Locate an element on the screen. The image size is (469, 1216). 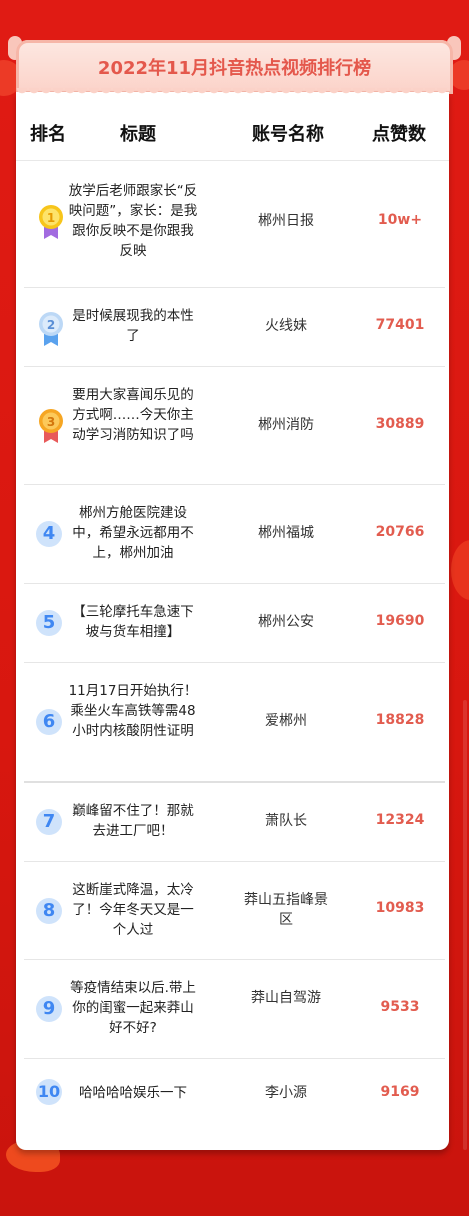
rank-badge: 5 is located at coordinates (49, 623).